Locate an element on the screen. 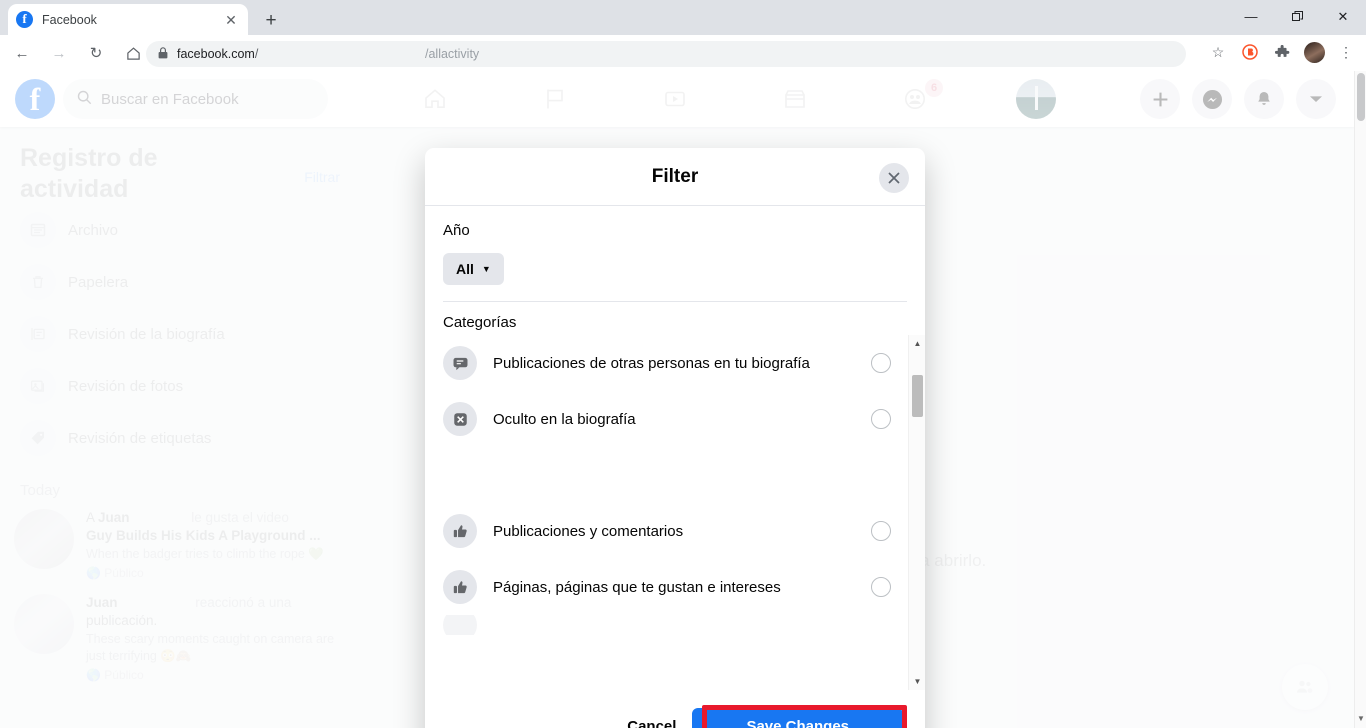 The image size is (1366, 728). close-icon is located at coordinates (894, 178).